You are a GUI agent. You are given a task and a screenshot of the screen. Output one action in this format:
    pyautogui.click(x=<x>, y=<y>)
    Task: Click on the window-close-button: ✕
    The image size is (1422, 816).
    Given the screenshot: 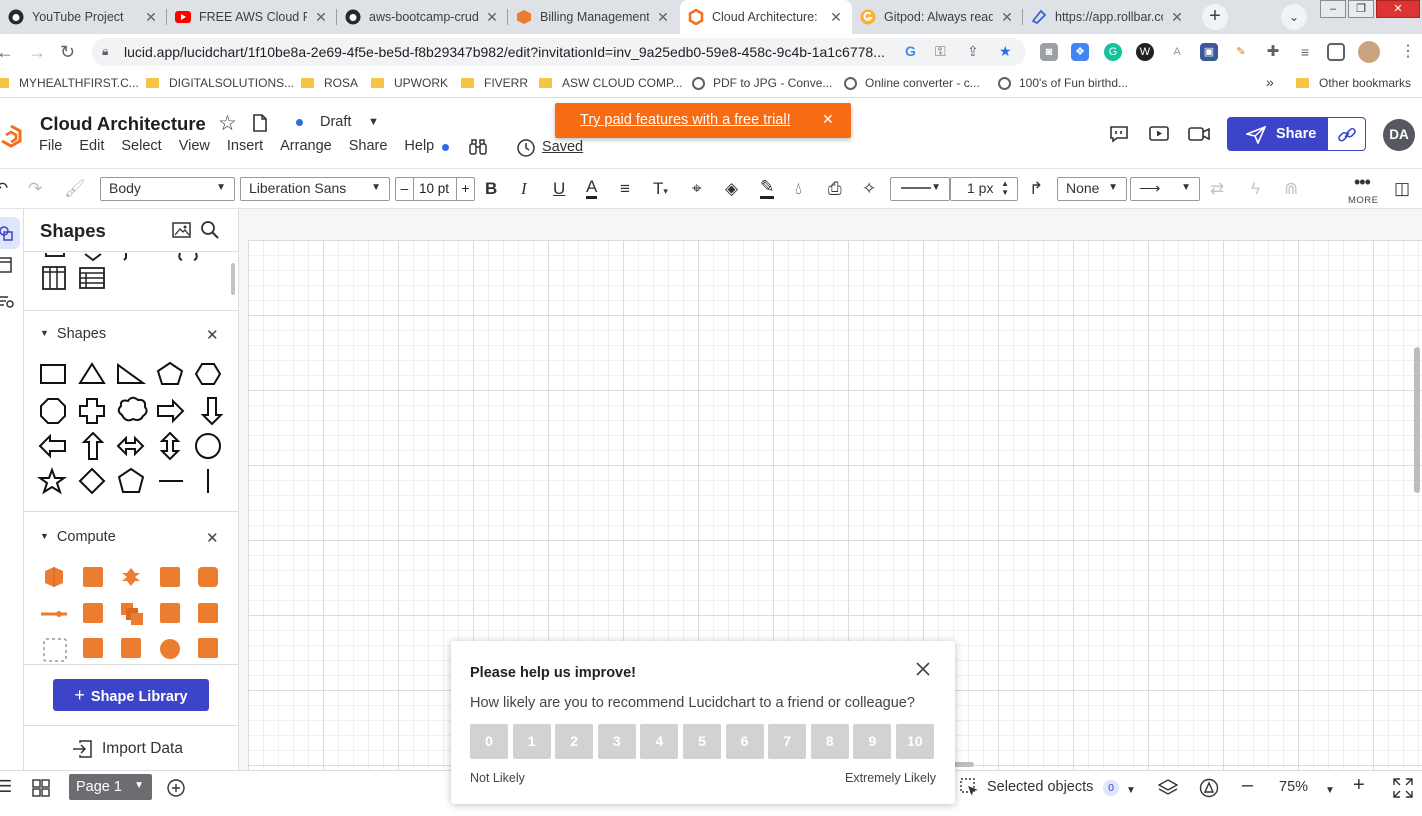 What is the action you would take?
    pyautogui.click(x=1398, y=9)
    